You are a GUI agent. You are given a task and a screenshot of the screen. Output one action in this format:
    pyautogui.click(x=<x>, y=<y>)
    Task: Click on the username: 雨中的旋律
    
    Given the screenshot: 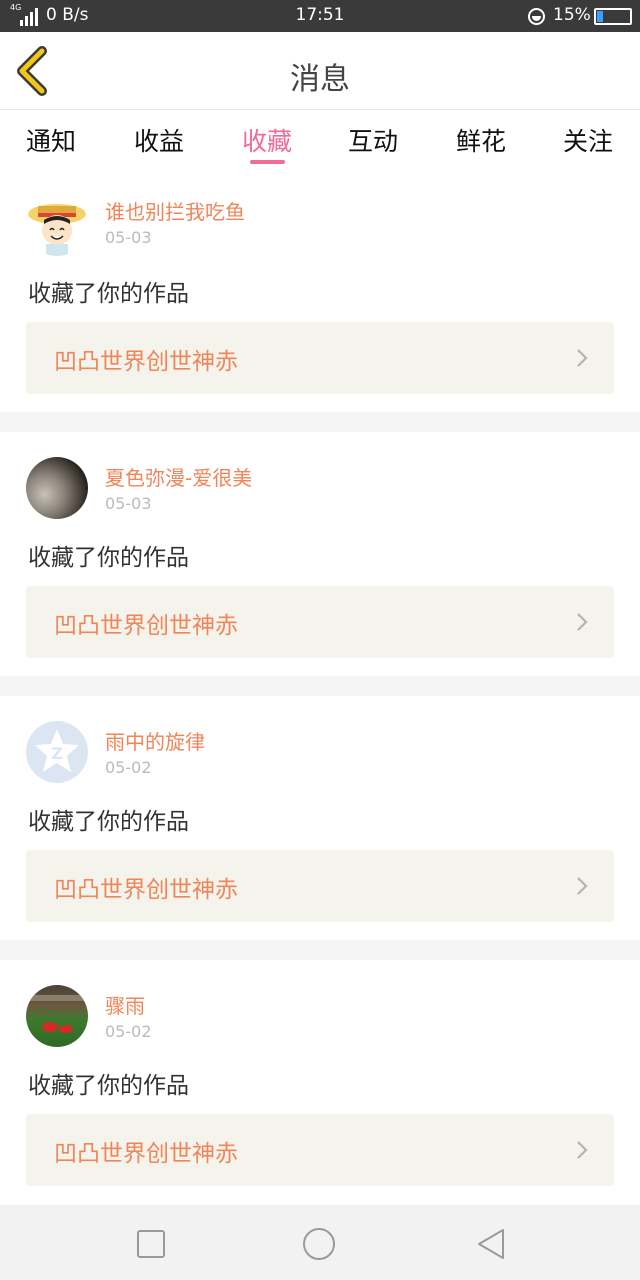 What is the action you would take?
    pyautogui.click(x=155, y=740)
    